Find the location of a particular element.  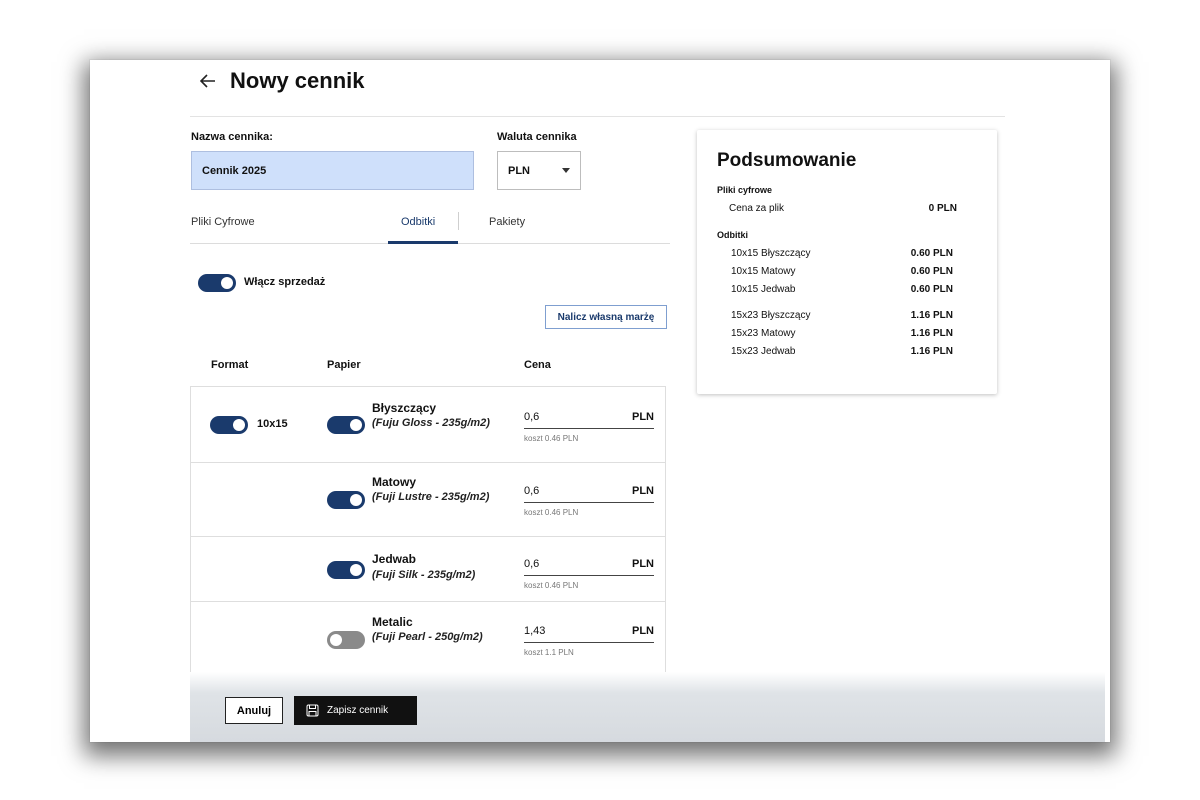

summary-row: Cena za plik 0 PLN is located at coordinates (843, 208).